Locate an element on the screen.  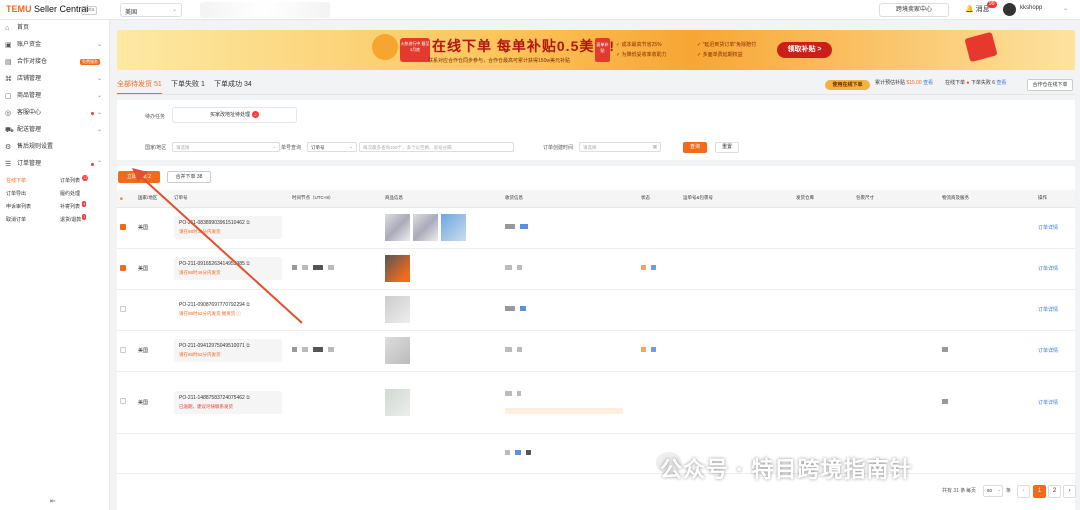
row-receiver is located at coordinates (570, 453).